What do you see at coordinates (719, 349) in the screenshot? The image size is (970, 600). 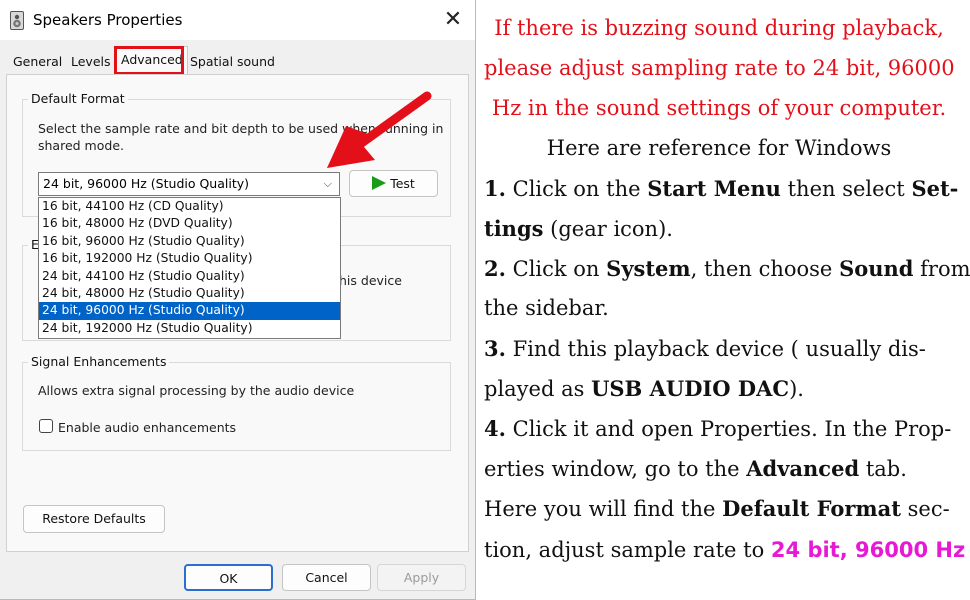 I see `step-3-text-a: Find this playback device ( usually dis-` at bounding box center [719, 349].